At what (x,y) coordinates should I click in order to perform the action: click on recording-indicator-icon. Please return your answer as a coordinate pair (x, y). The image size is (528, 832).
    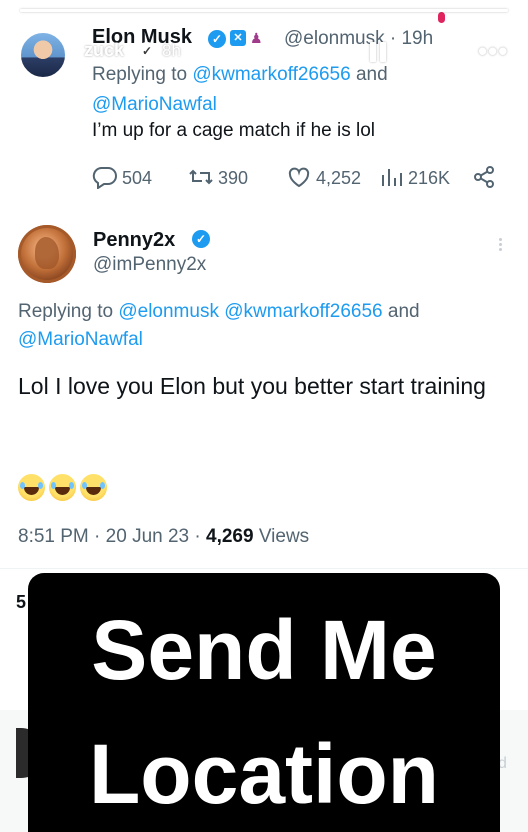
    Looking at the image, I should click on (441, 17).